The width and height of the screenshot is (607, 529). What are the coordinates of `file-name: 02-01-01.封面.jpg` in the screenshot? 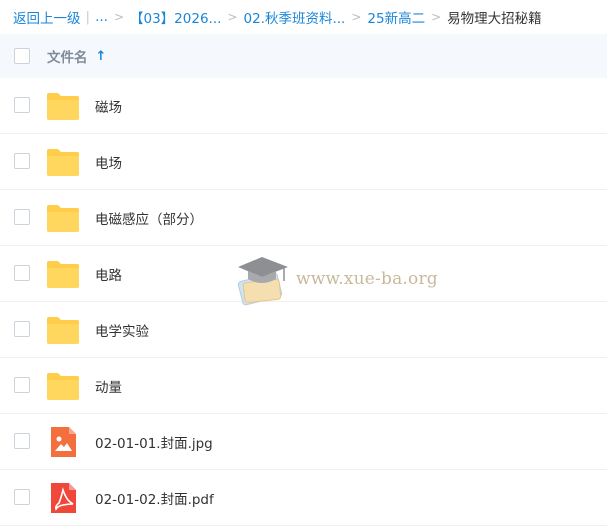 It's located at (154, 442).